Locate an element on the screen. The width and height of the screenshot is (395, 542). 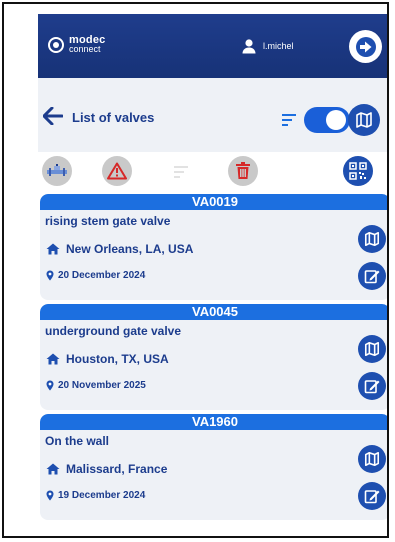
map-view-button is located at coordinates (364, 120).